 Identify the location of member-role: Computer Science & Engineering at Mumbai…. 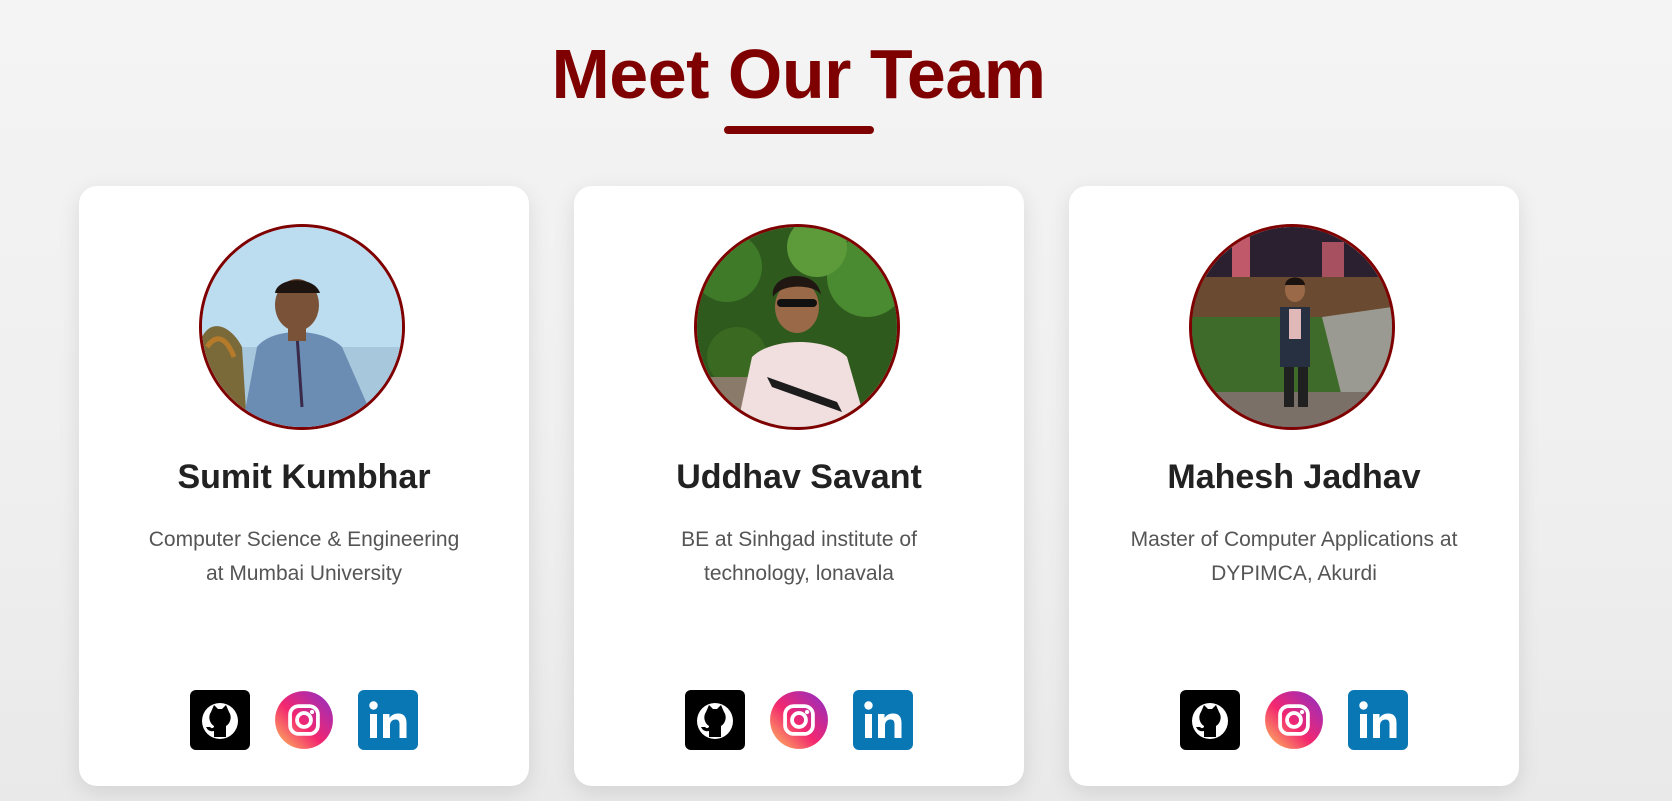
(304, 556).